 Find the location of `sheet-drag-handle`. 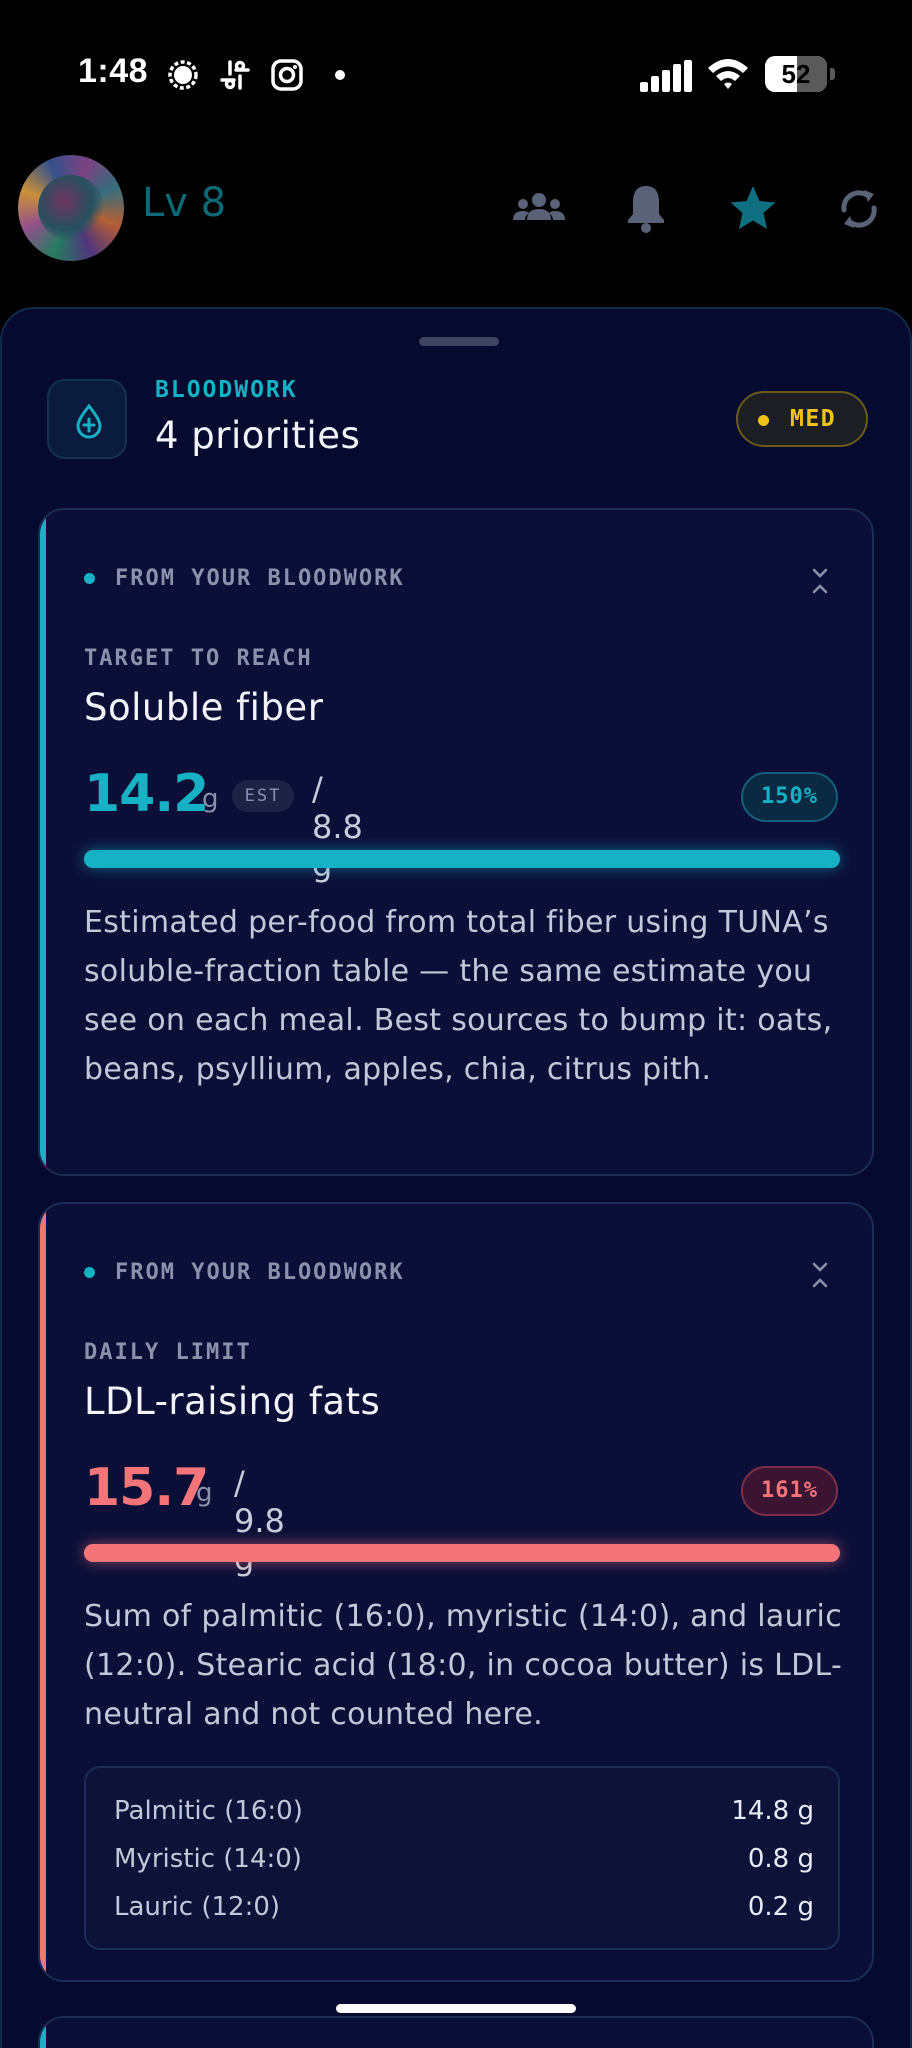

sheet-drag-handle is located at coordinates (459, 341).